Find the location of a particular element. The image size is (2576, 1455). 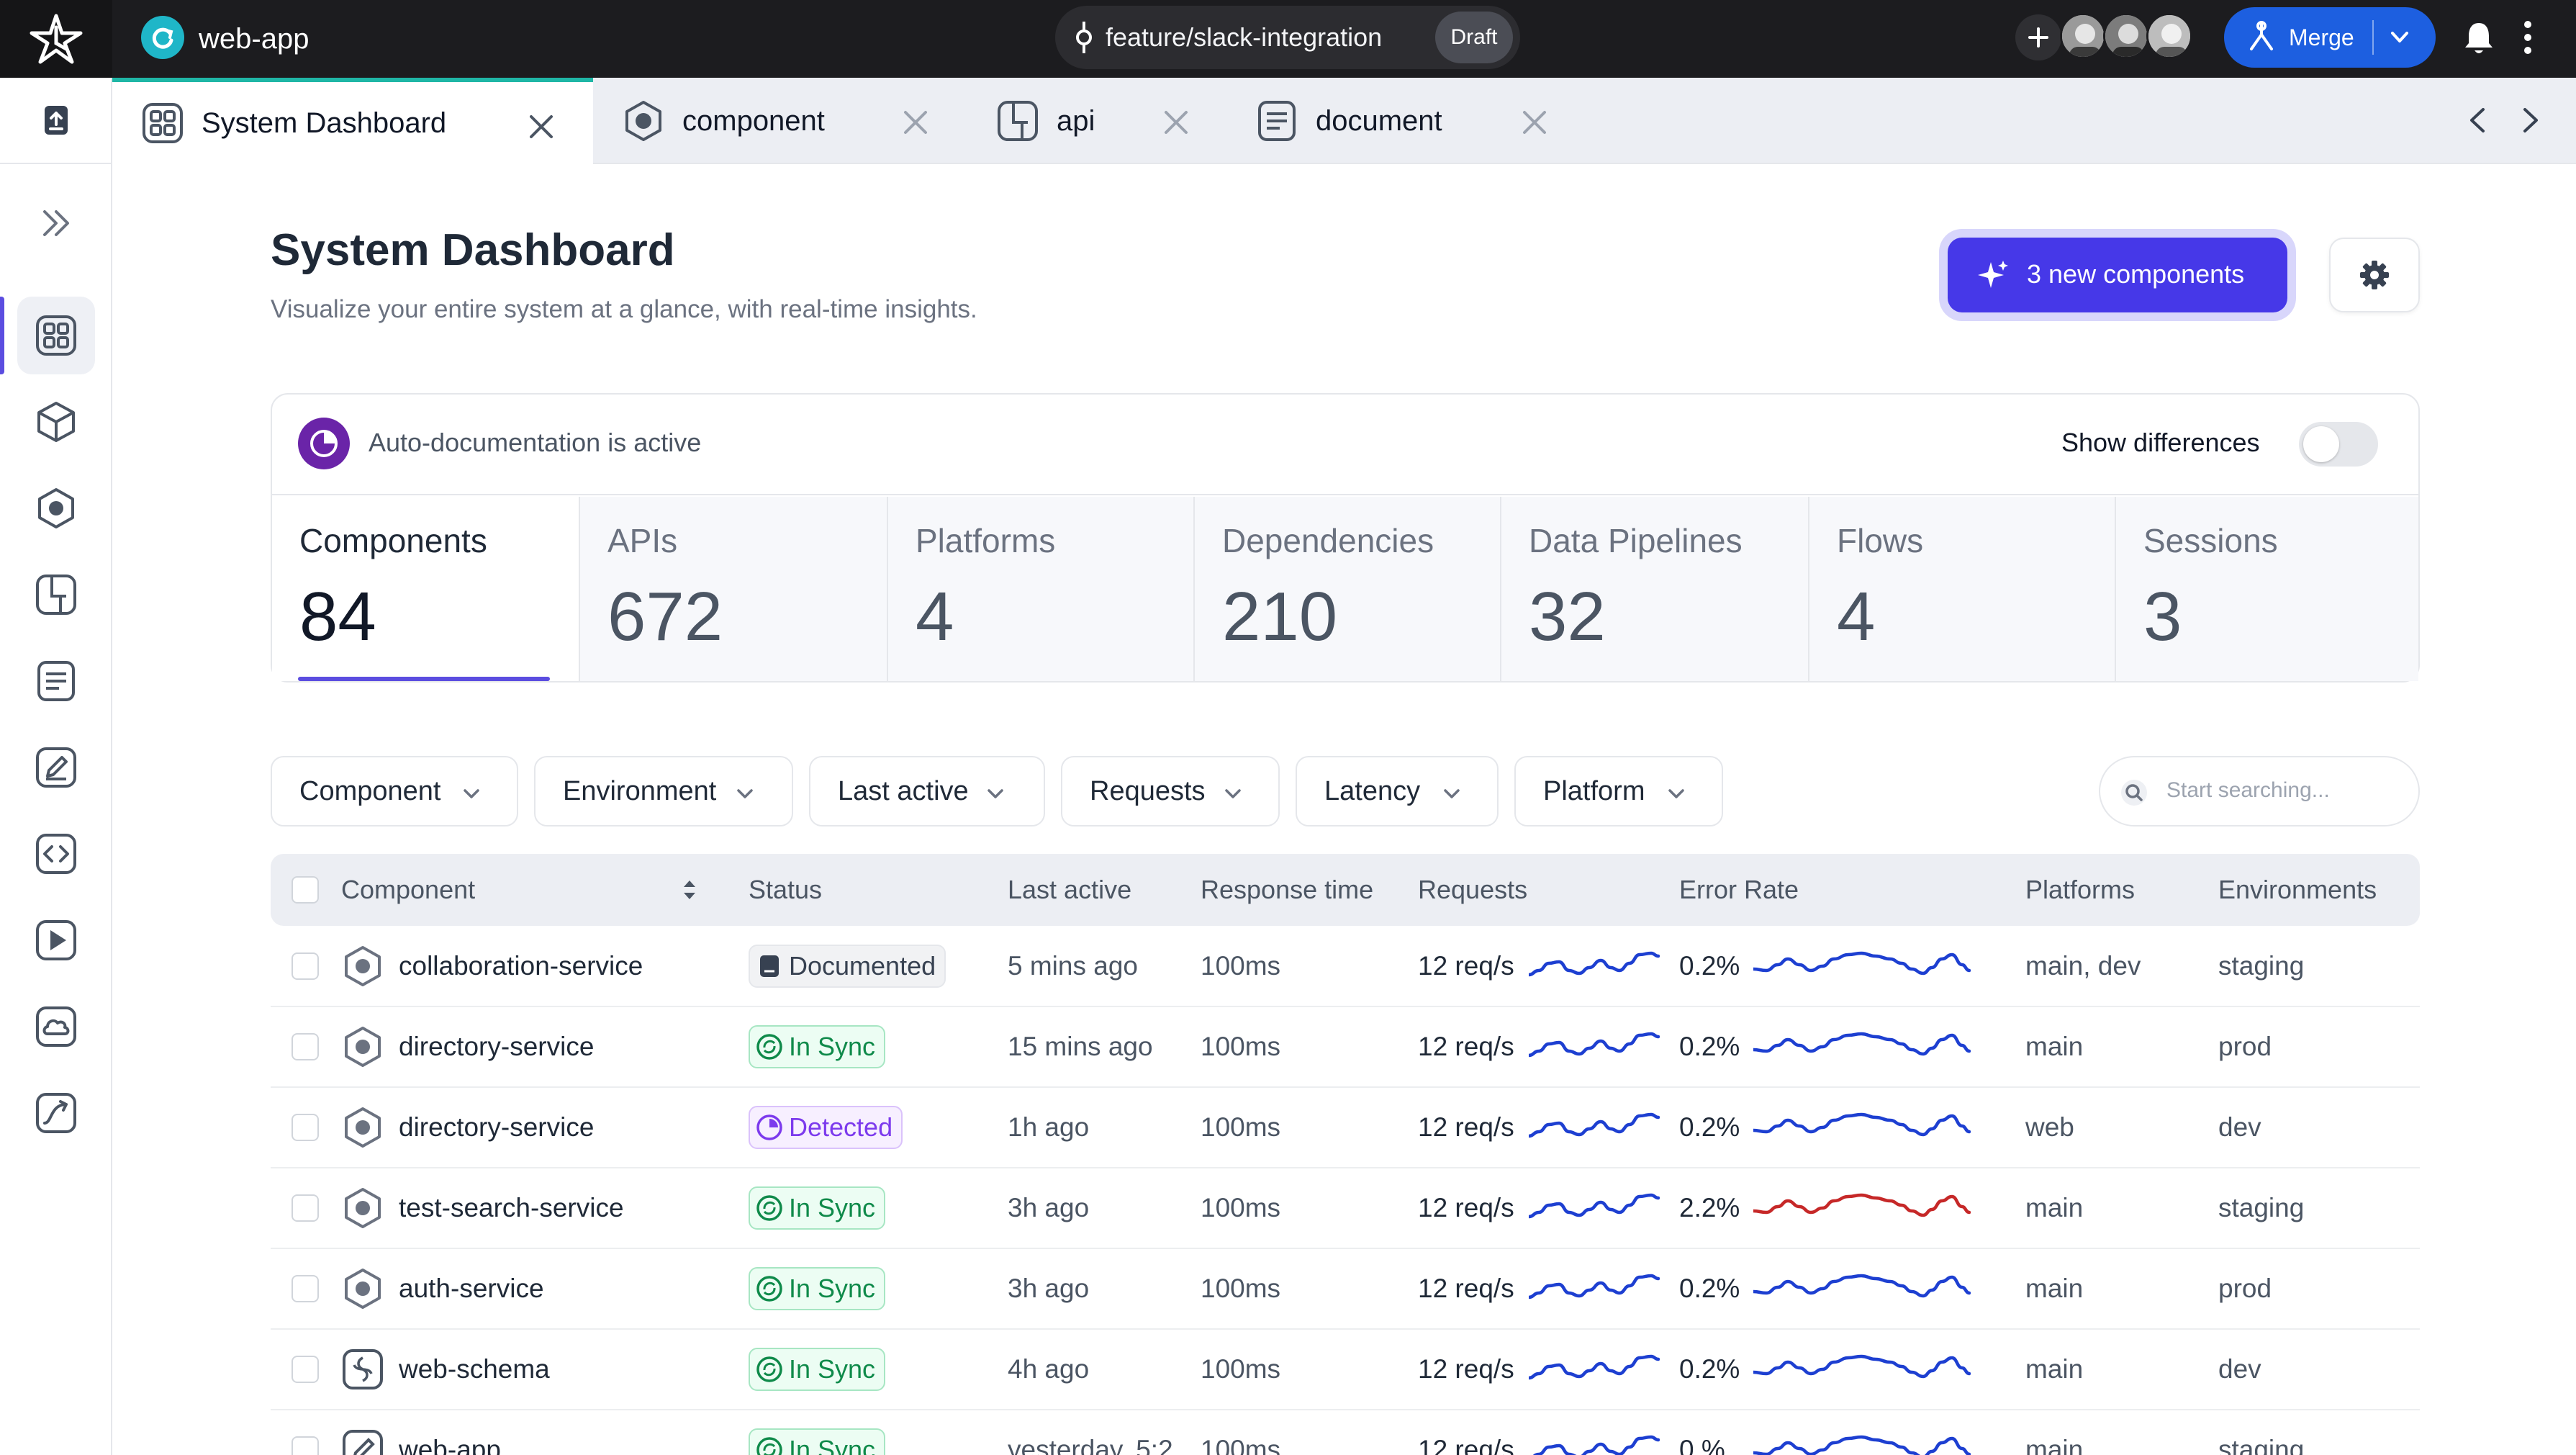

rail-file-button is located at coordinates (56, 121).